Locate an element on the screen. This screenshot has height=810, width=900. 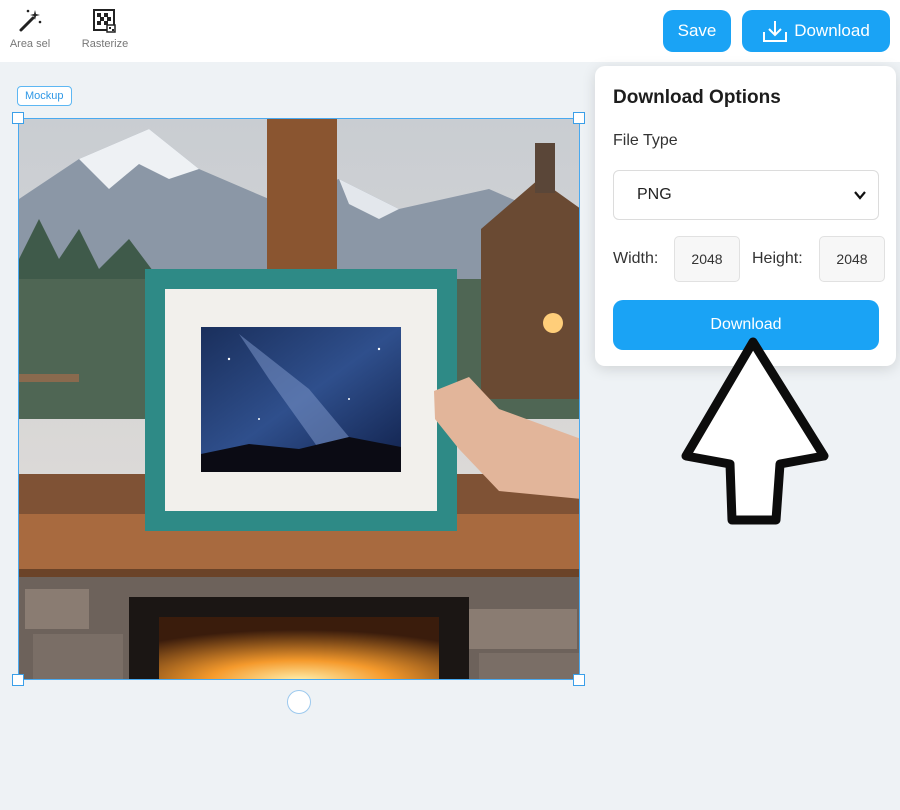
pointer-arrow-icon is located at coordinates (755, 431).